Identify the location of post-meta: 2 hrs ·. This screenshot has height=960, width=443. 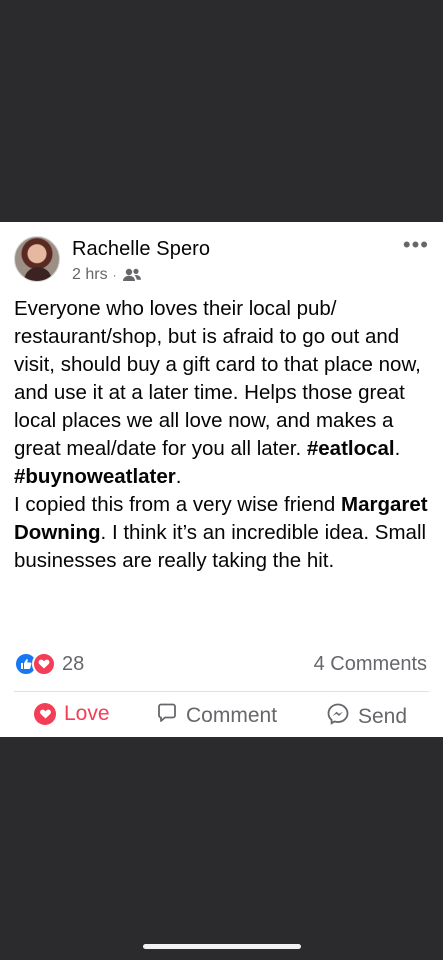
(107, 275).